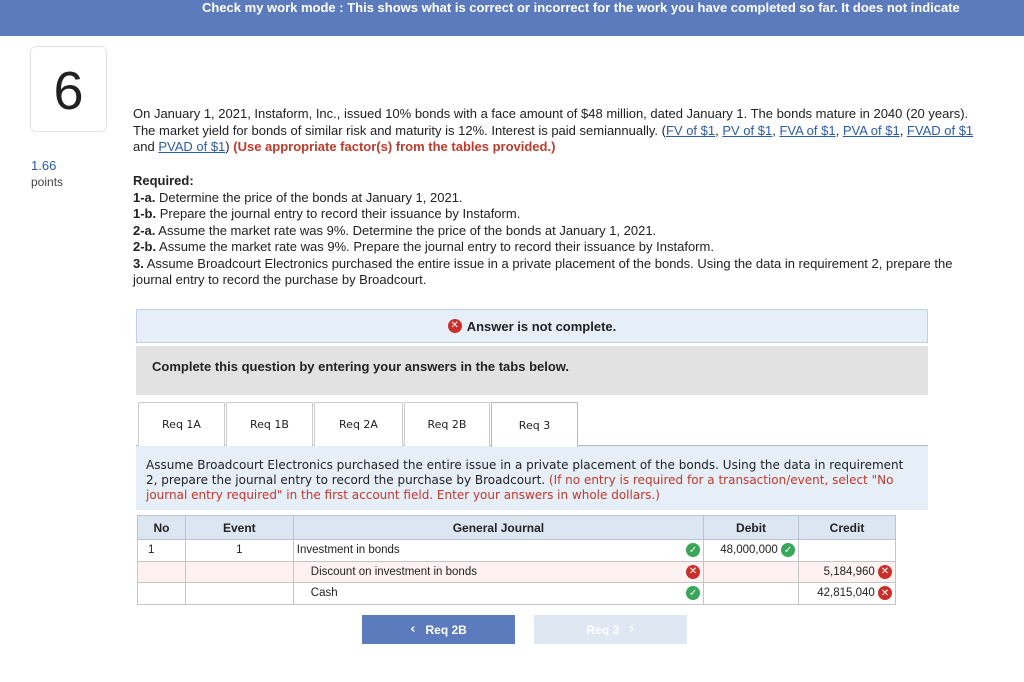 This screenshot has height=682, width=1024. I want to click on points-display: 1.66 points, so click(47, 174).